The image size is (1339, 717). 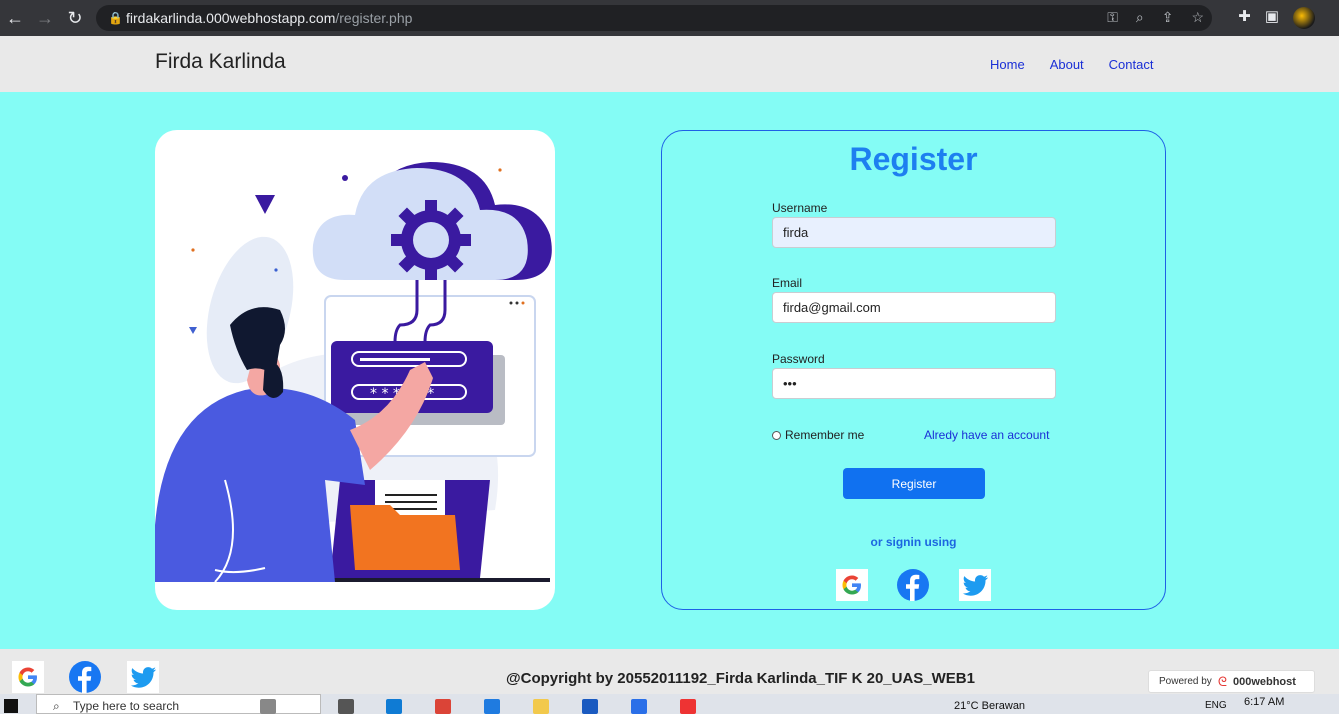 I want to click on register-button: Register, so click(x=914, y=483).